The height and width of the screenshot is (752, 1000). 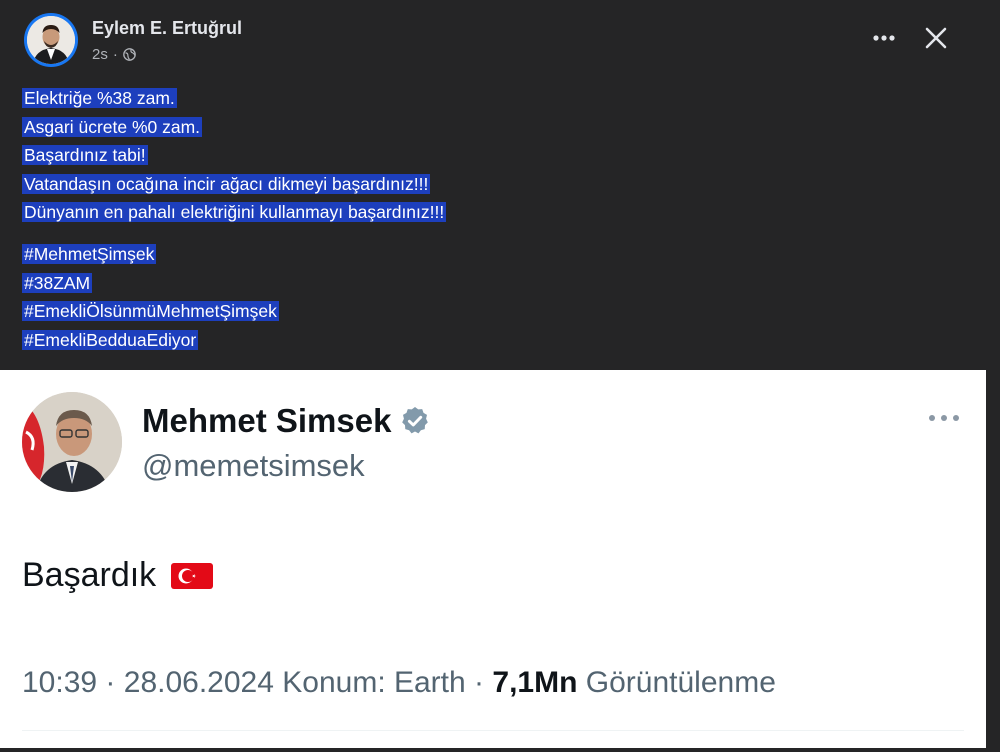 What do you see at coordinates (944, 418) in the screenshot?
I see `tweet-more-icon` at bounding box center [944, 418].